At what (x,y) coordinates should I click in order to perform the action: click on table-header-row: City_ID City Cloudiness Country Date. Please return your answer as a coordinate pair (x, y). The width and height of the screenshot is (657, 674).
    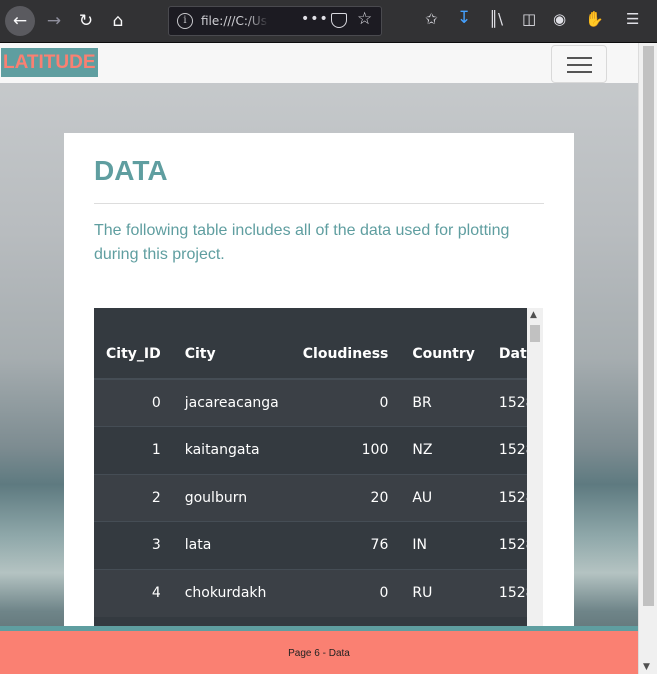
    Looking at the image, I should click on (310, 344).